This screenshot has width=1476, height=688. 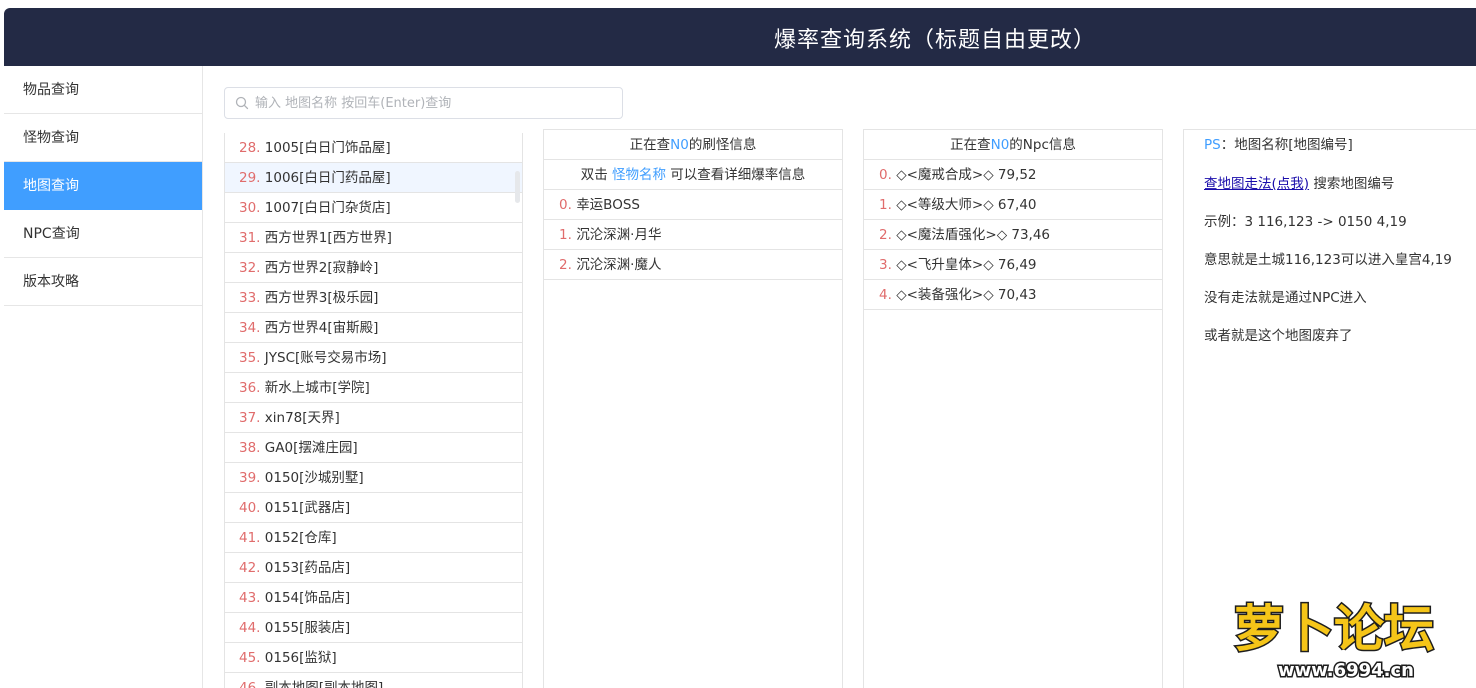 What do you see at coordinates (608, 205) in the screenshot?
I see `row-text: 幸运BOSS` at bounding box center [608, 205].